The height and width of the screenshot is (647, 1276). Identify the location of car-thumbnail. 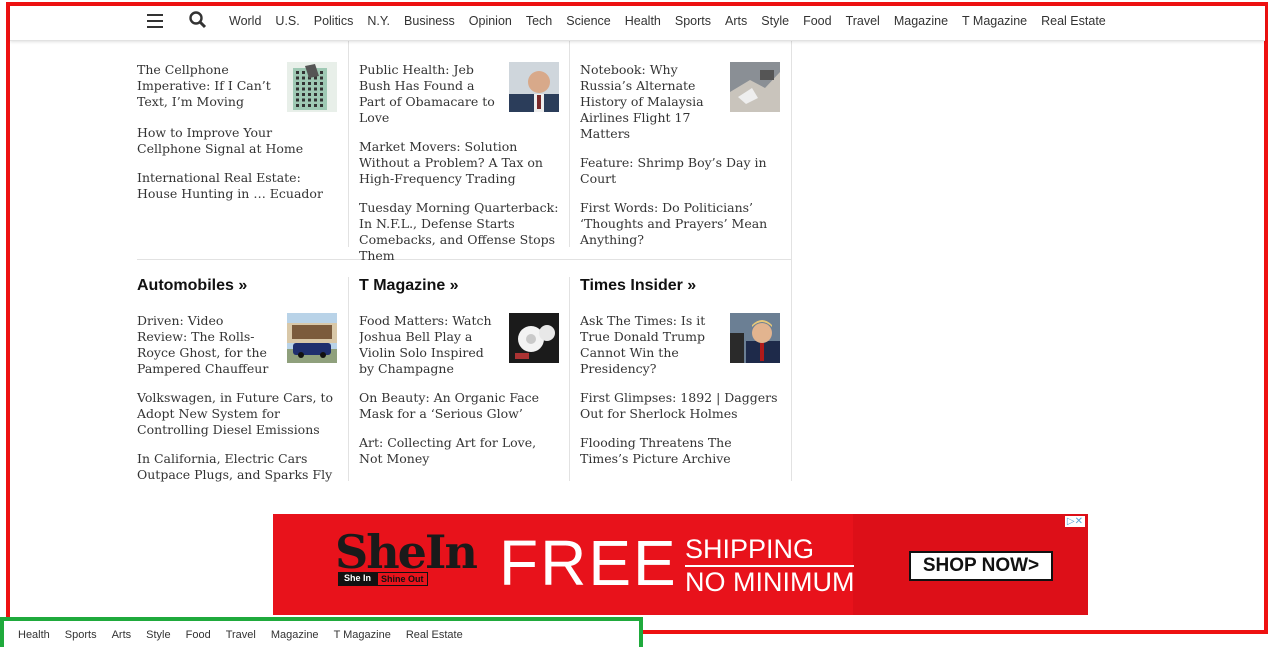
(312, 338).